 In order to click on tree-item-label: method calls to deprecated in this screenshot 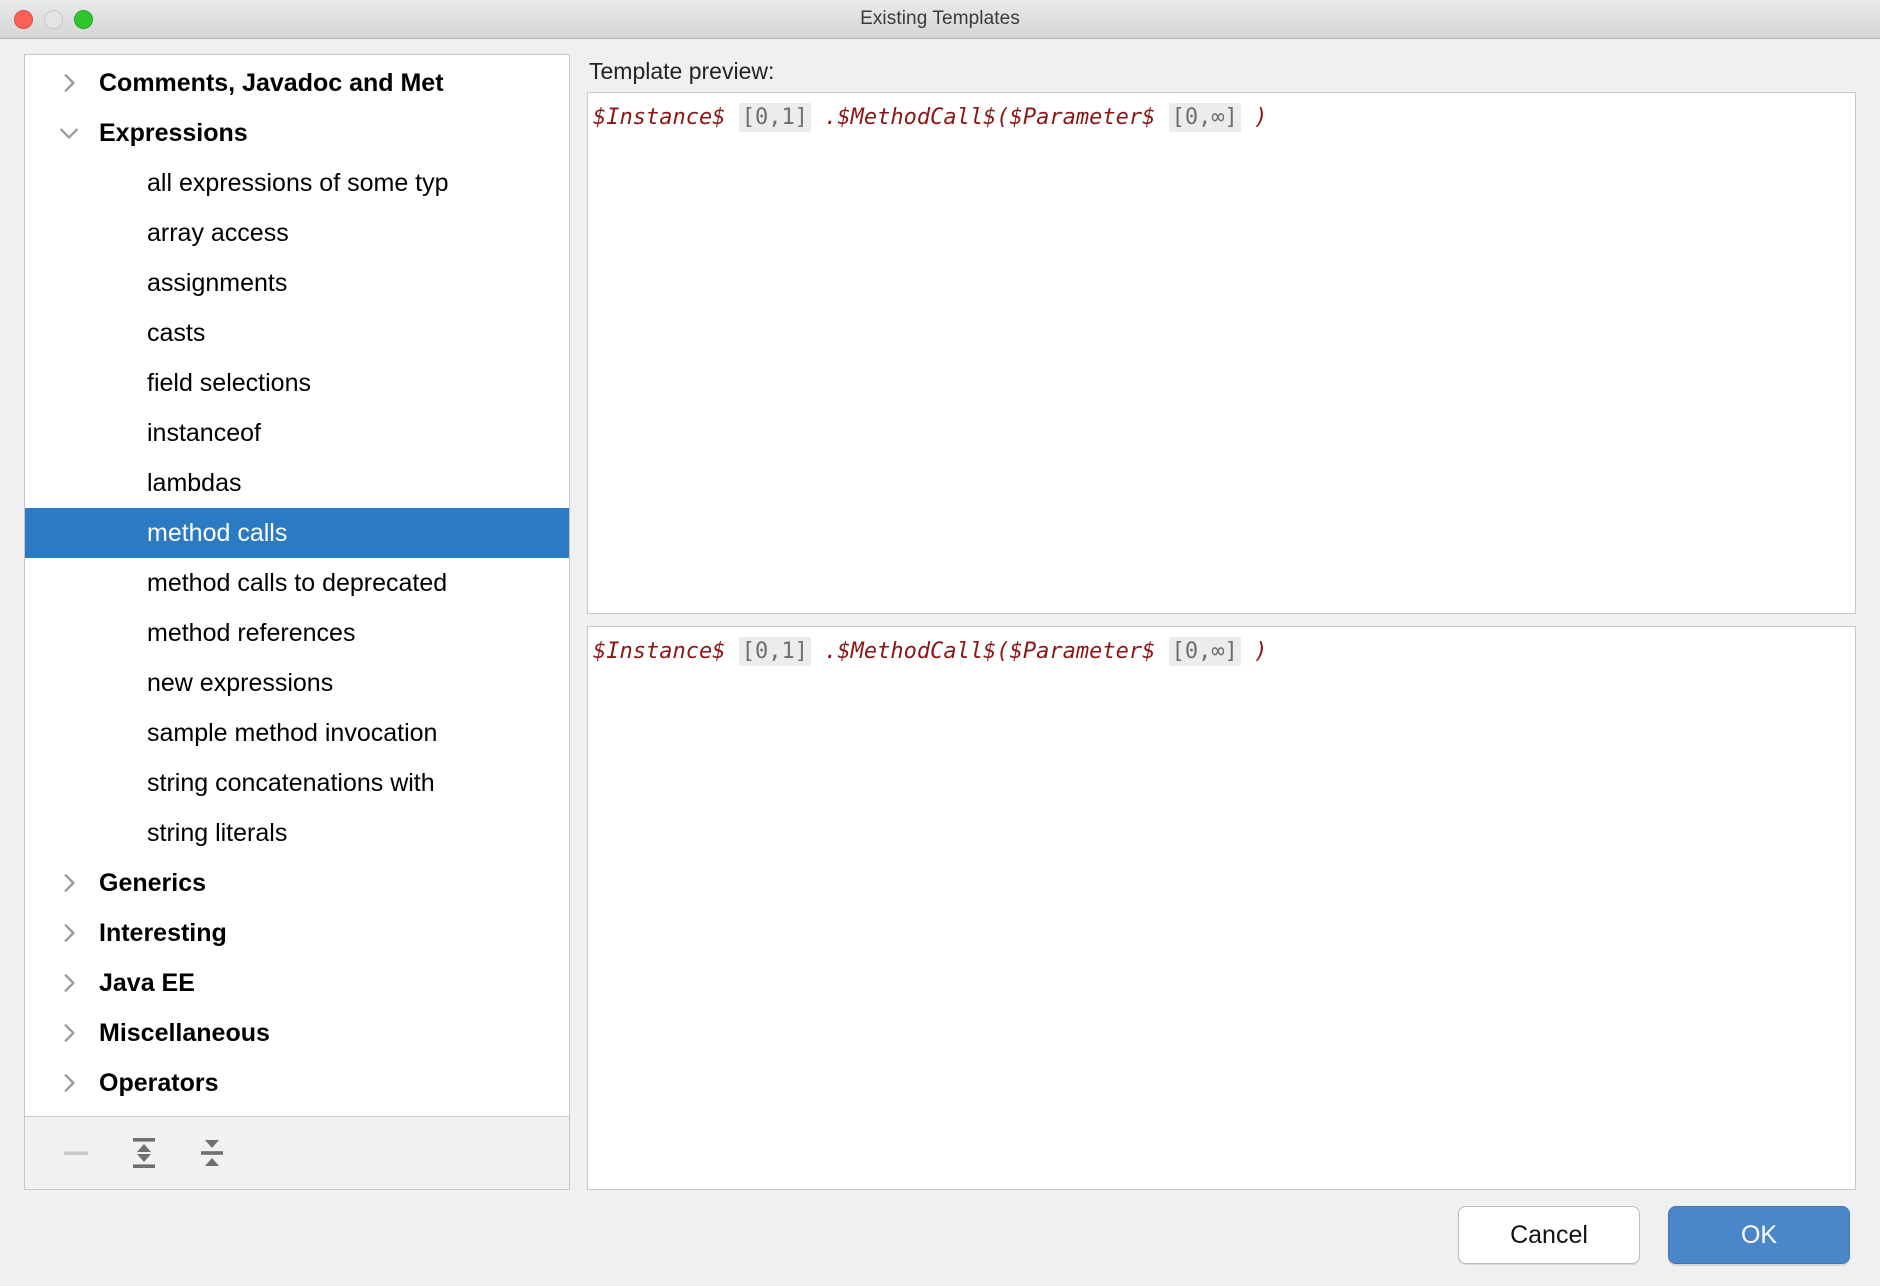, I will do `click(297, 582)`.